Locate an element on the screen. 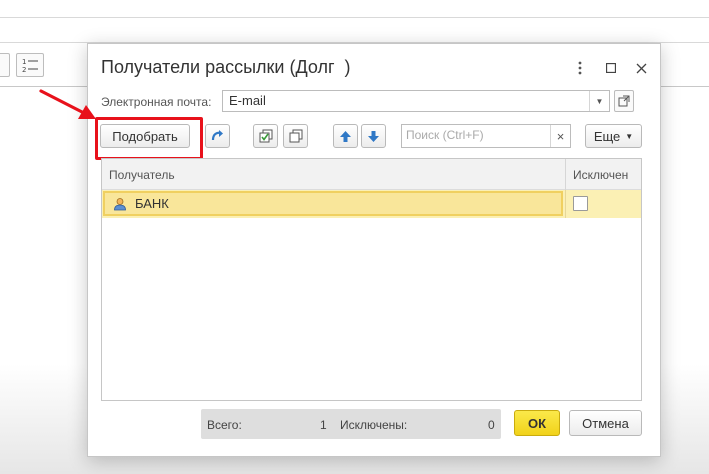 The height and width of the screenshot is (474, 709). check-all-icon is located at coordinates (265, 136).